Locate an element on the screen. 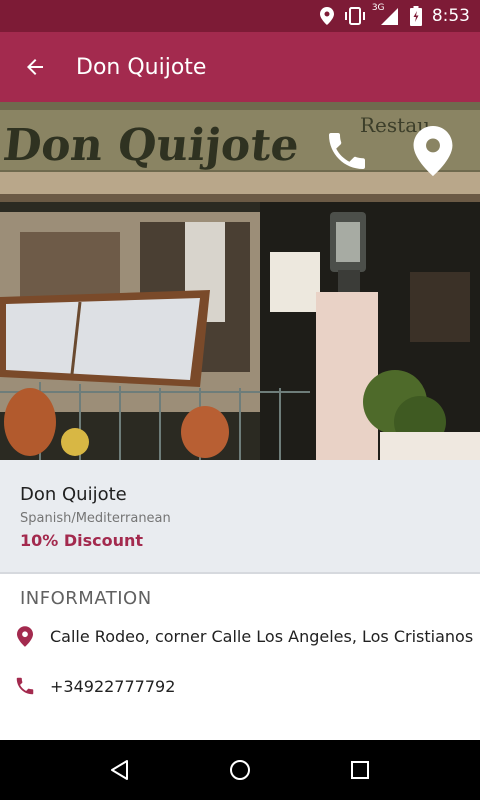 Image resolution: width=480 pixels, height=800 pixels. divider is located at coordinates (240, 573).